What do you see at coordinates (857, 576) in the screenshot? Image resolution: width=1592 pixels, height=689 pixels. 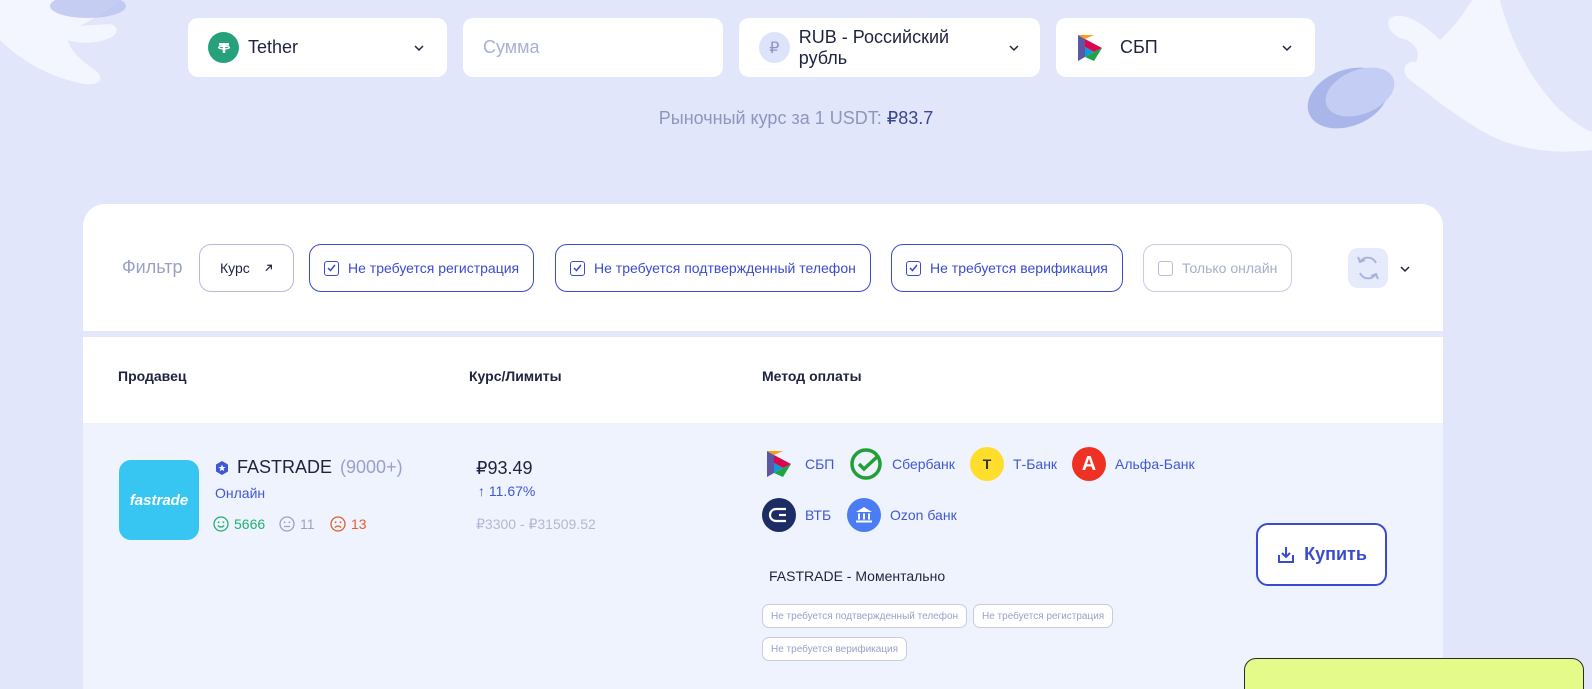 I see `offer-description: FASTRADE - Моментально` at bounding box center [857, 576].